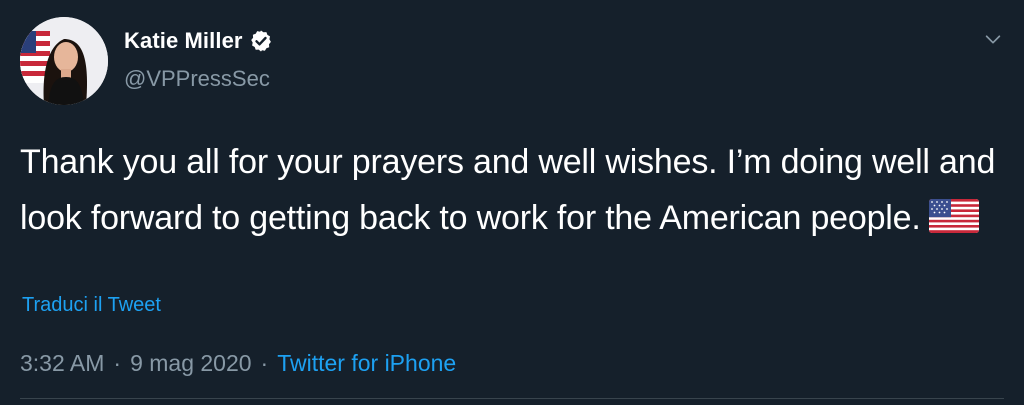 This screenshot has width=1024, height=405. Describe the element at coordinates (183, 40) in the screenshot. I see `author-display-name: Katie Miller` at that location.